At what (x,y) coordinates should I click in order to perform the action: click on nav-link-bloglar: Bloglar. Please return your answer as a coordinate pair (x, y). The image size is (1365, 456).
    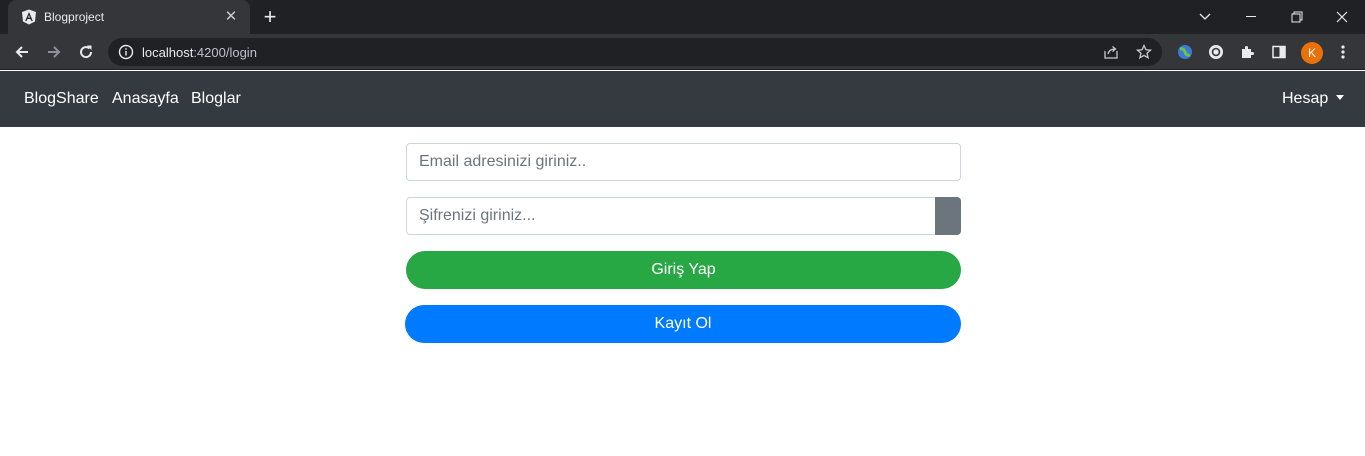
    Looking at the image, I should click on (216, 99).